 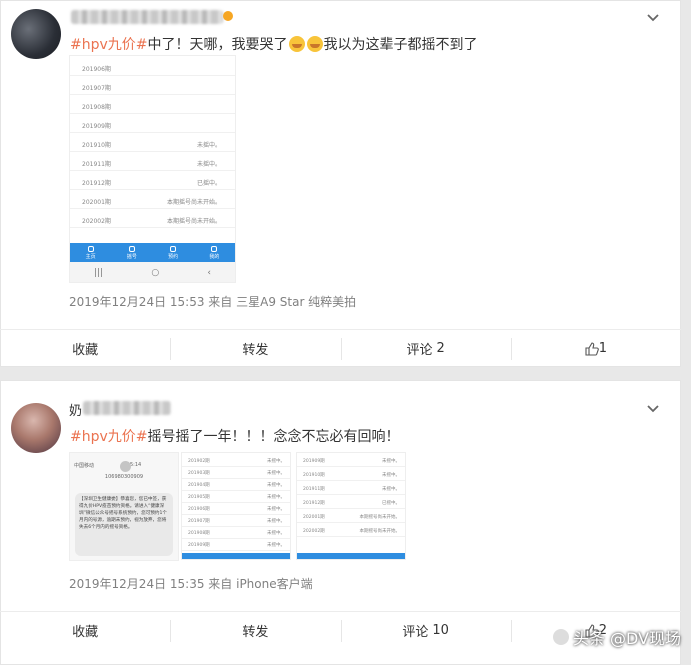 What do you see at coordinates (217, 45) in the screenshot?
I see `post-body: 中了！天哪，我要哭了` at bounding box center [217, 45].